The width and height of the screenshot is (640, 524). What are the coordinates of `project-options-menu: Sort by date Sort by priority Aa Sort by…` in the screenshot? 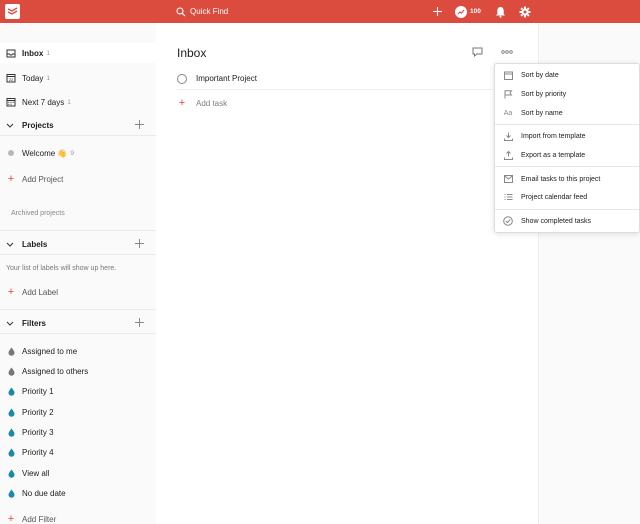 It's located at (567, 148).